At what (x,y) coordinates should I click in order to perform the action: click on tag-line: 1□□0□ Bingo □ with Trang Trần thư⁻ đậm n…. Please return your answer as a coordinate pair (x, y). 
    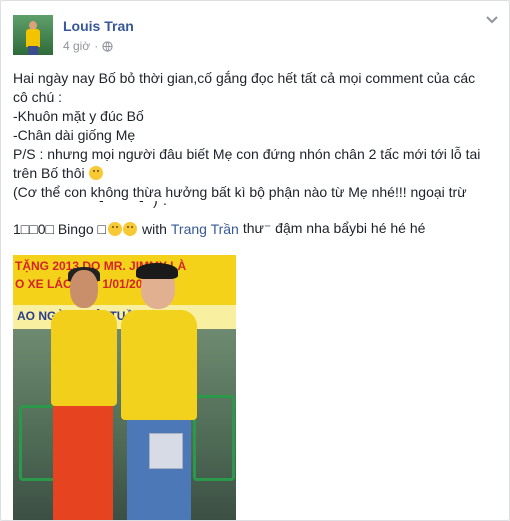
    Looking at the image, I should click on (219, 228).